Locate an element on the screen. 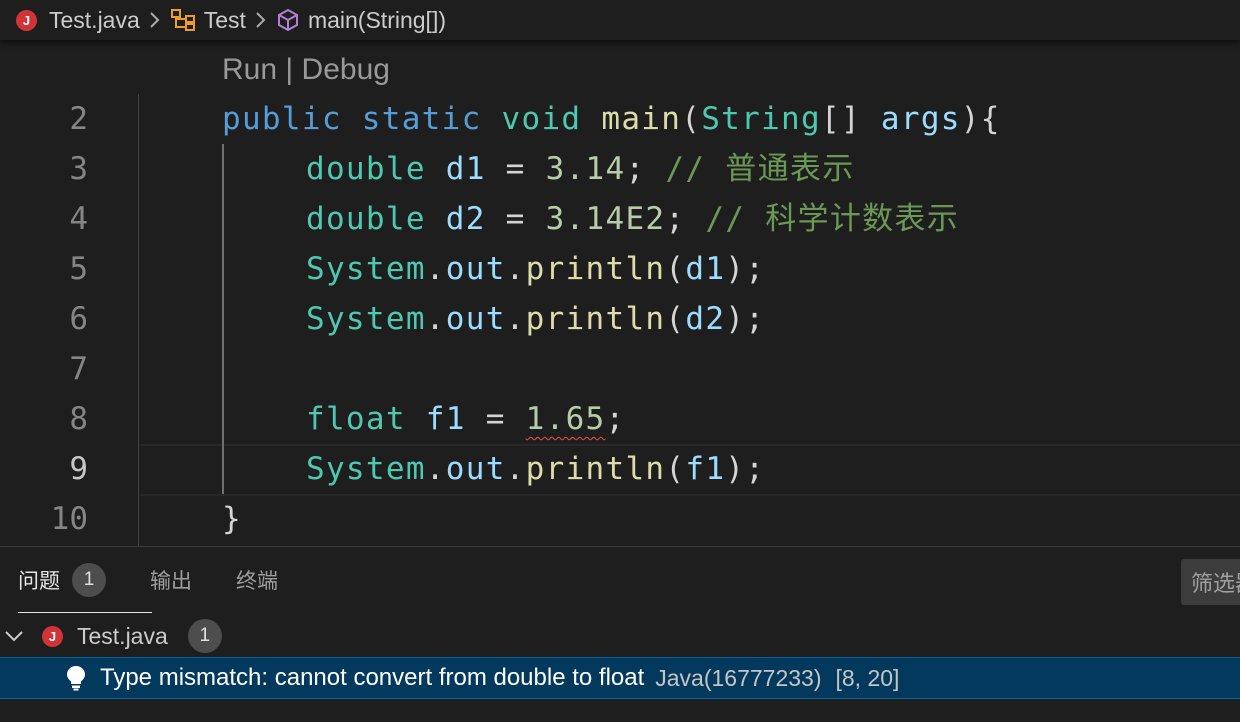 The height and width of the screenshot is (722, 1240). line-number: 5 is located at coordinates (78, 269).